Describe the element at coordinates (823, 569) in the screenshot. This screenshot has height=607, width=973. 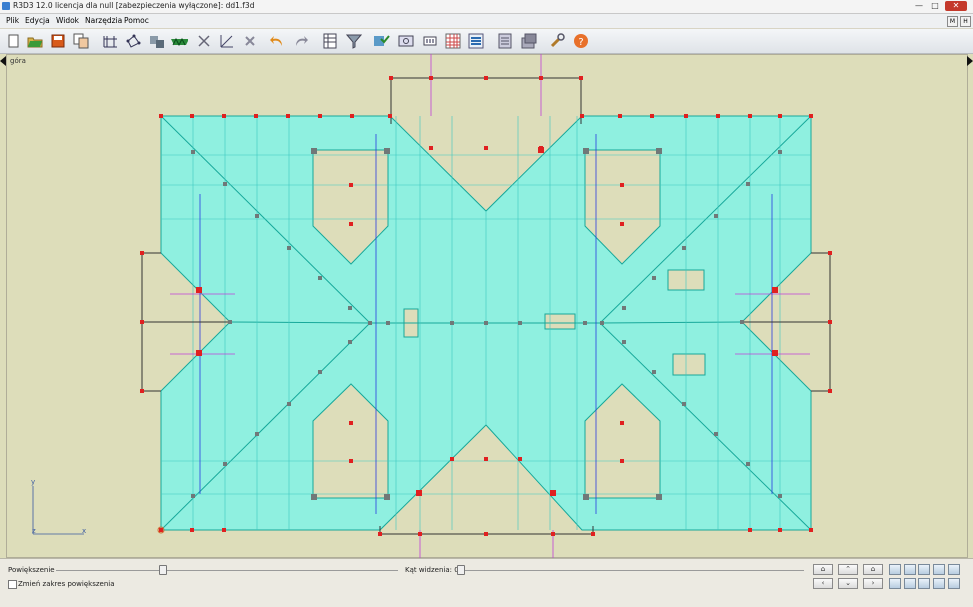
I see `nav-home-button: ⌂` at that location.